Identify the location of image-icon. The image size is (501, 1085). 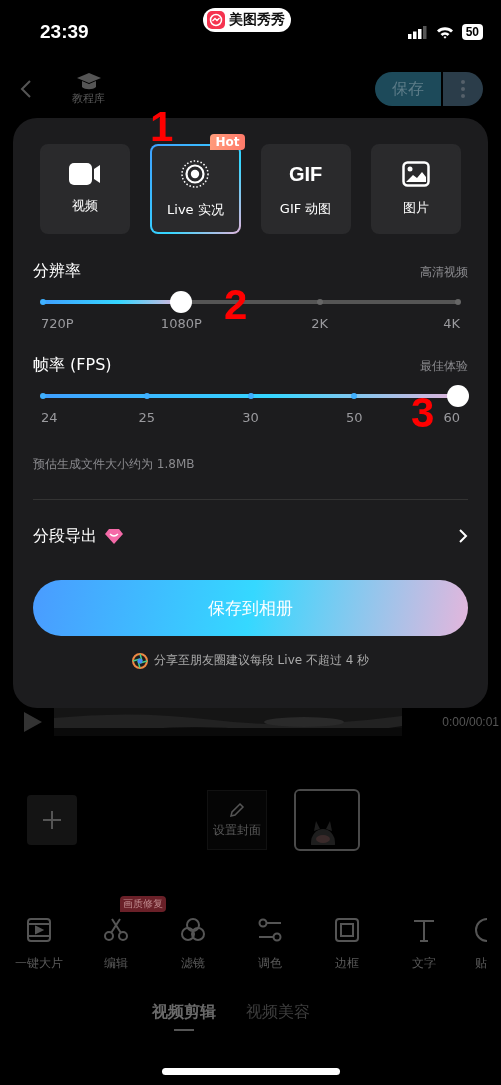
(415, 174).